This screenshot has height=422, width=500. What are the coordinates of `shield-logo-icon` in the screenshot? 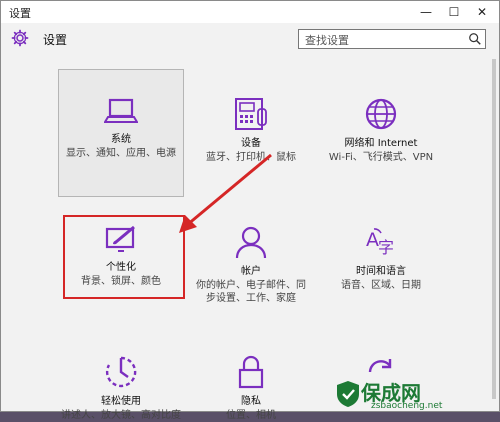 It's located at (348, 394).